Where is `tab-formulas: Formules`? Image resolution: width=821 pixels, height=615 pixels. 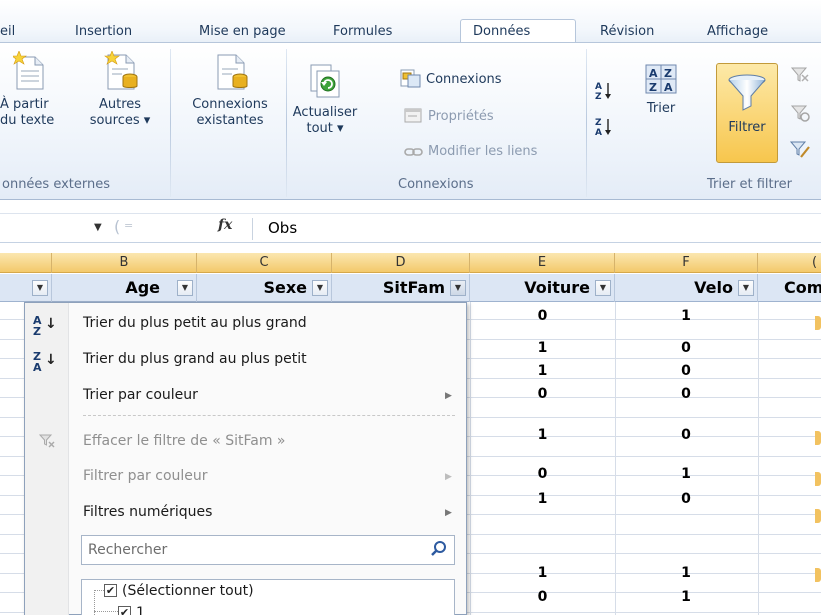
tab-formulas: Formules is located at coordinates (362, 31).